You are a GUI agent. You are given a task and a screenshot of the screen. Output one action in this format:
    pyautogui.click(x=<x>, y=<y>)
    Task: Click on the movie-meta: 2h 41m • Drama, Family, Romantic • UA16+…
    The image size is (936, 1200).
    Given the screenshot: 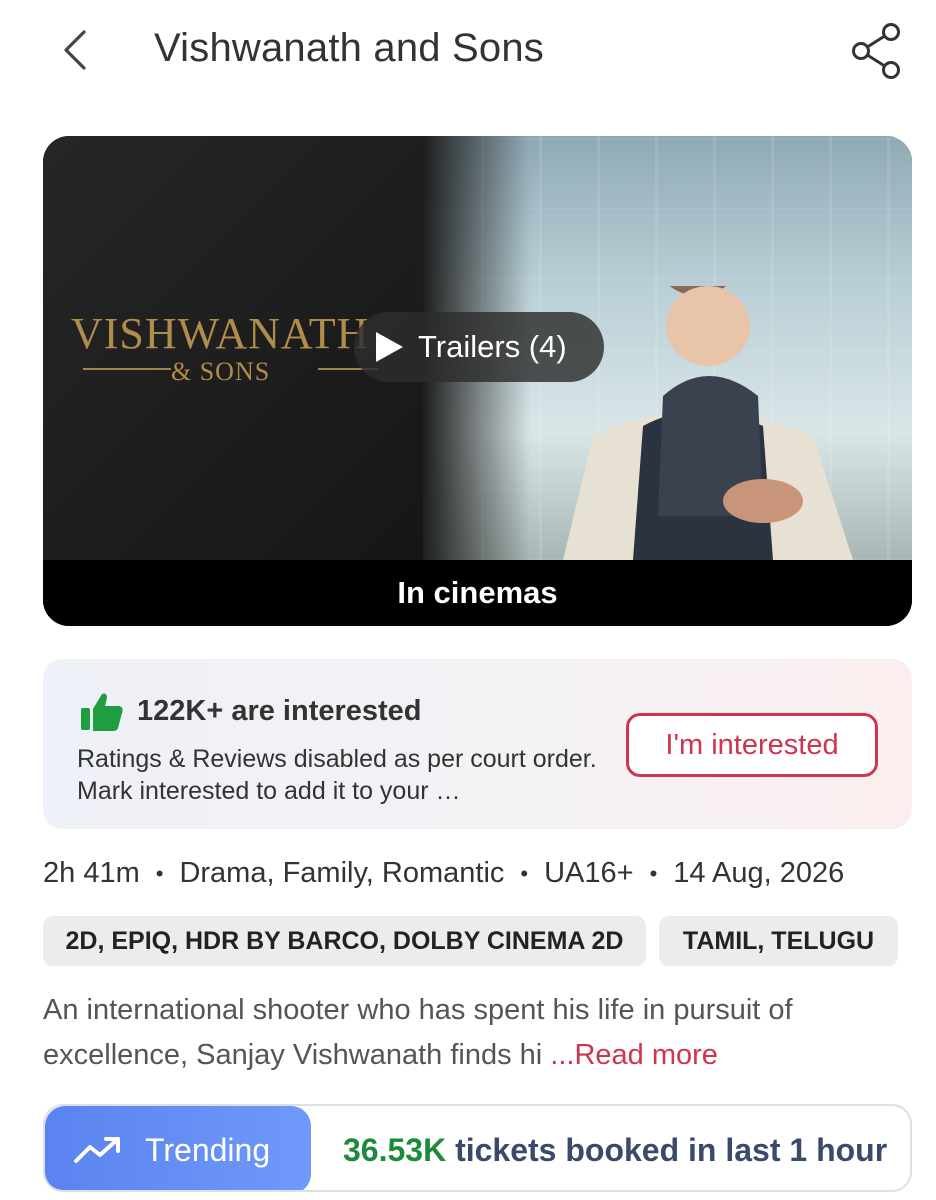 What is the action you would take?
    pyautogui.click(x=443, y=873)
    